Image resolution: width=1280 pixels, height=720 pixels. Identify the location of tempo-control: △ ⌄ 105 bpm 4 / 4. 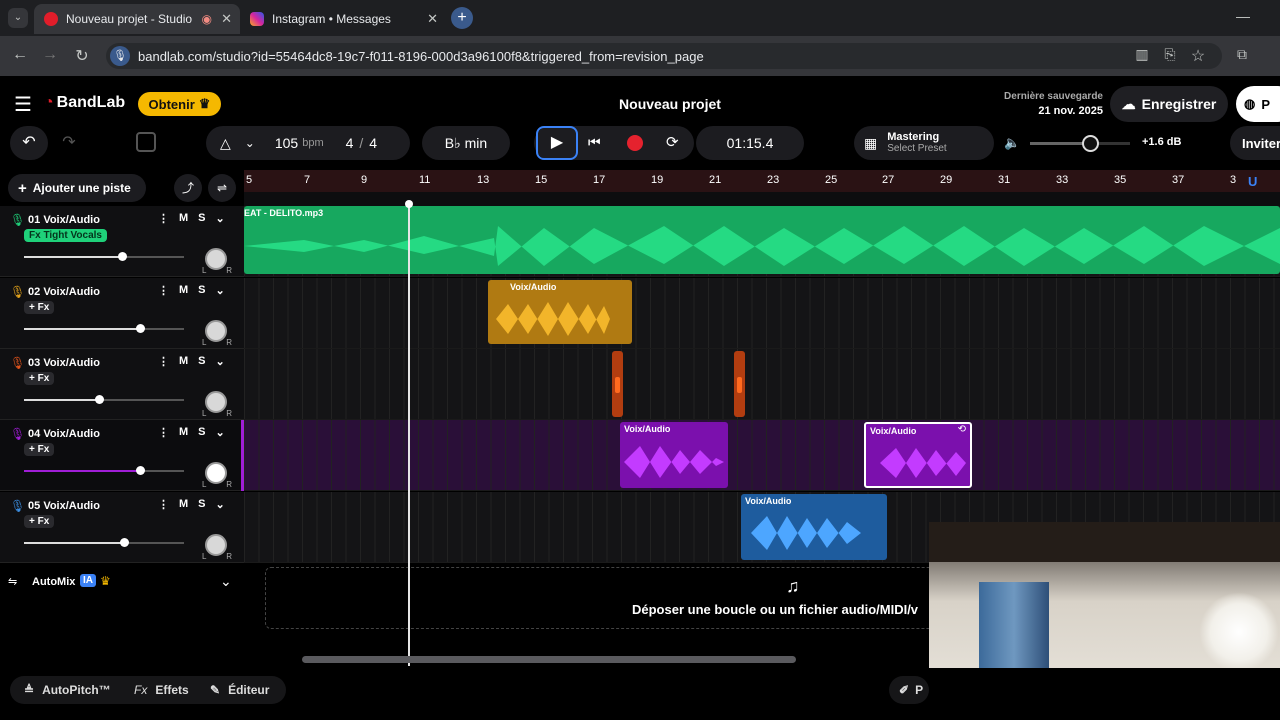
(308, 143).